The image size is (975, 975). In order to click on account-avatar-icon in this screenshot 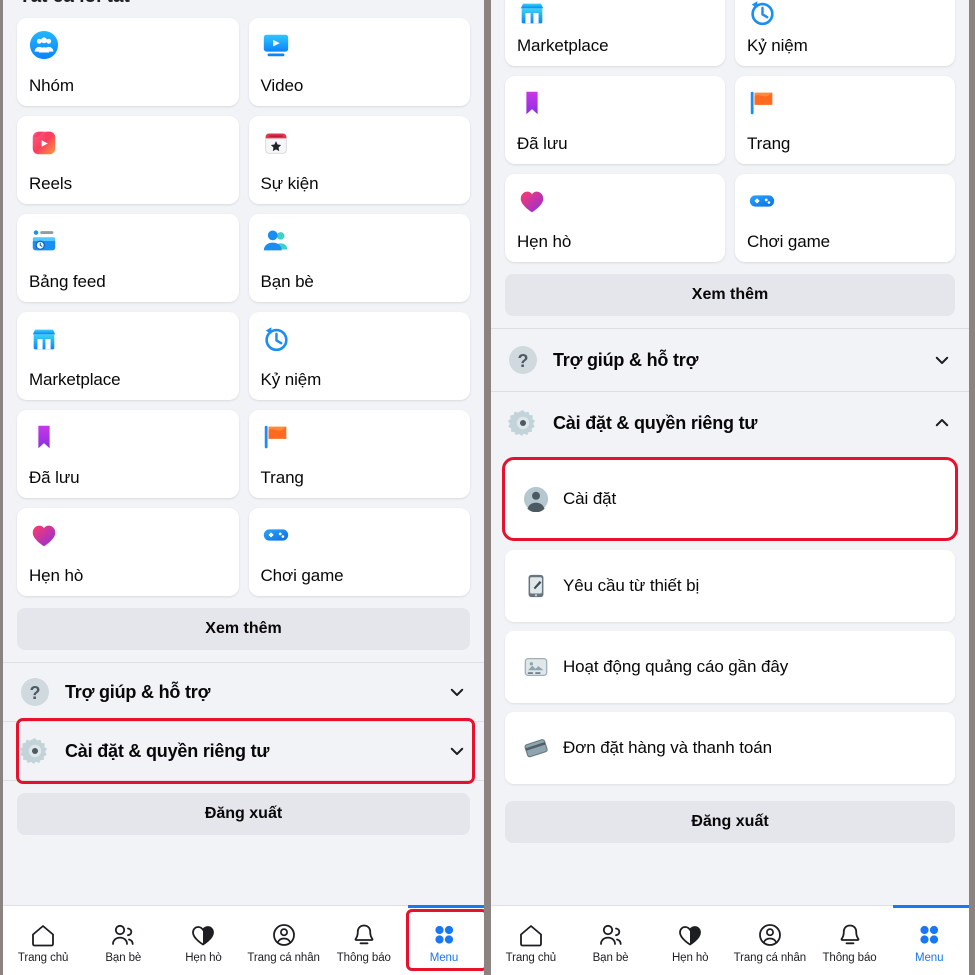, I will do `click(536, 499)`.